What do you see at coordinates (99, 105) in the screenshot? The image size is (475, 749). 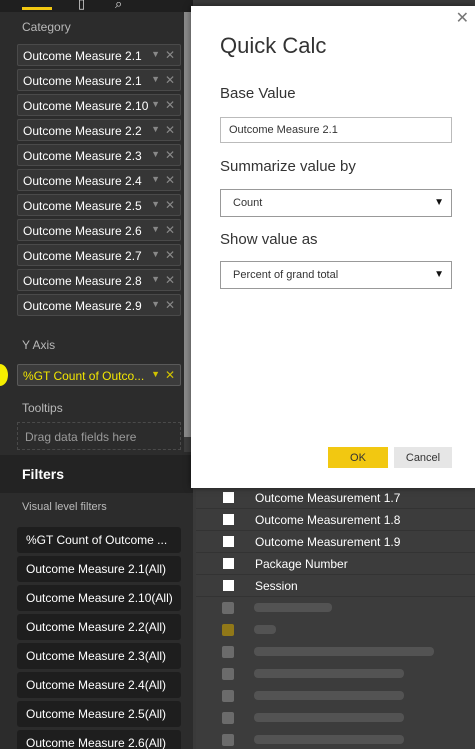 I see `category-field-well: Outcome Measure 2.10 ▼ ✕` at bounding box center [99, 105].